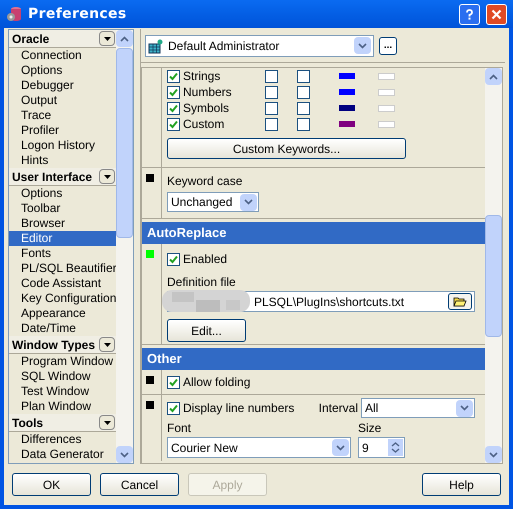  What do you see at coordinates (62, 439) in the screenshot?
I see `sidebar-item: Differences` at bounding box center [62, 439].